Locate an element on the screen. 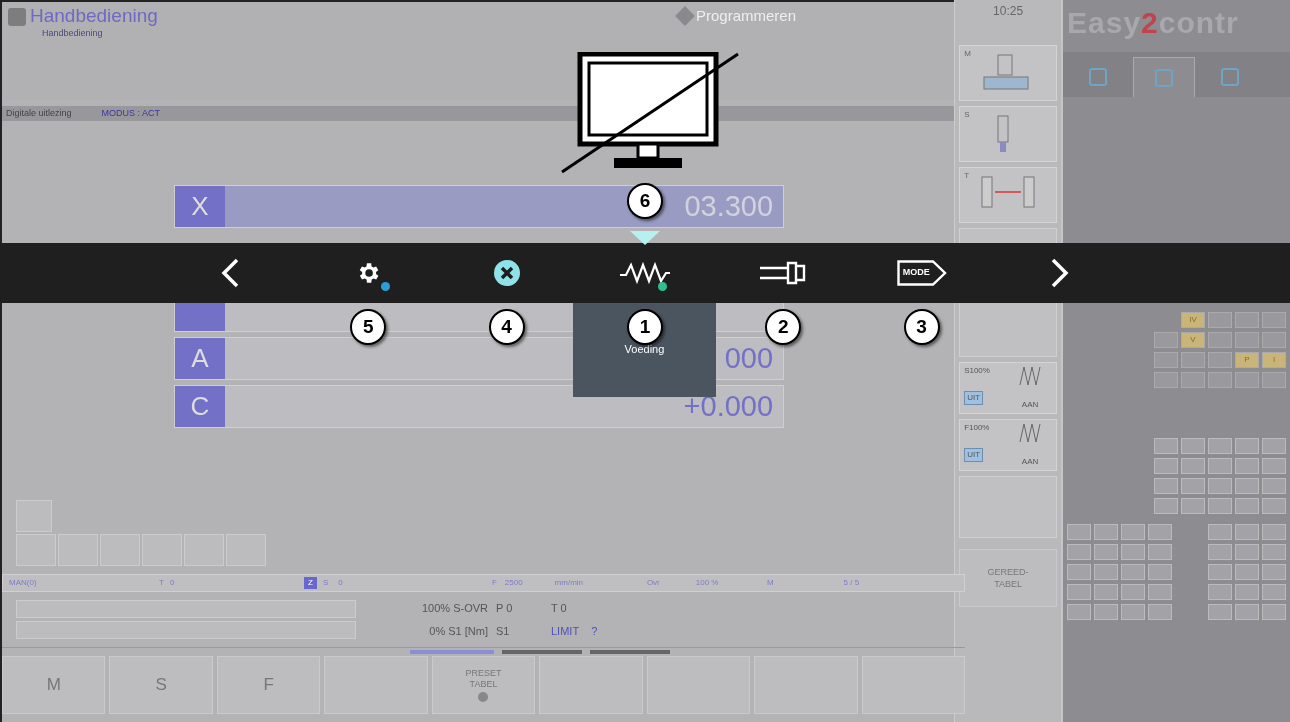  info-text: ? is located at coordinates (600, 630).